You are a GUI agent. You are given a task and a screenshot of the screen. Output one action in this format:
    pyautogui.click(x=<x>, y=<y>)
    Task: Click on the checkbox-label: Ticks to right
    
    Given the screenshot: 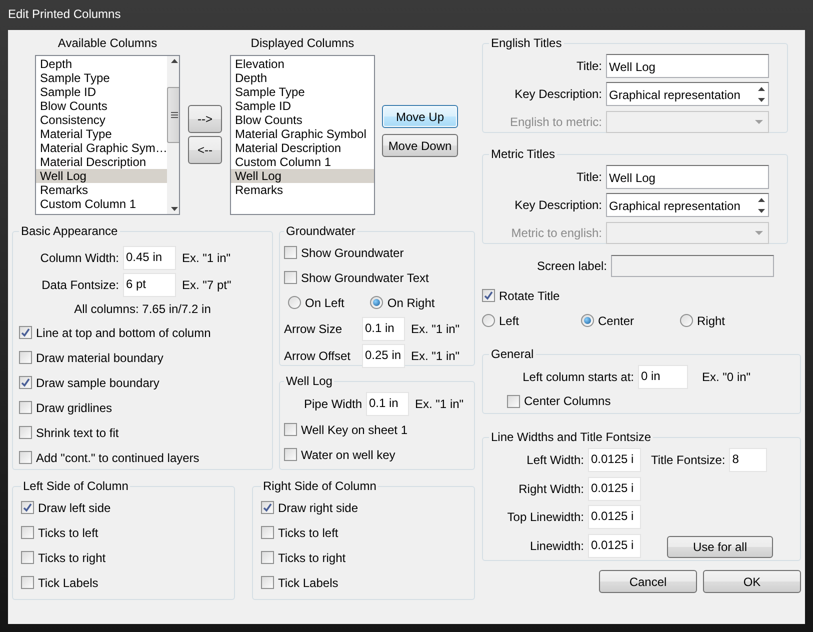 What is the action you would take?
    pyautogui.click(x=312, y=558)
    